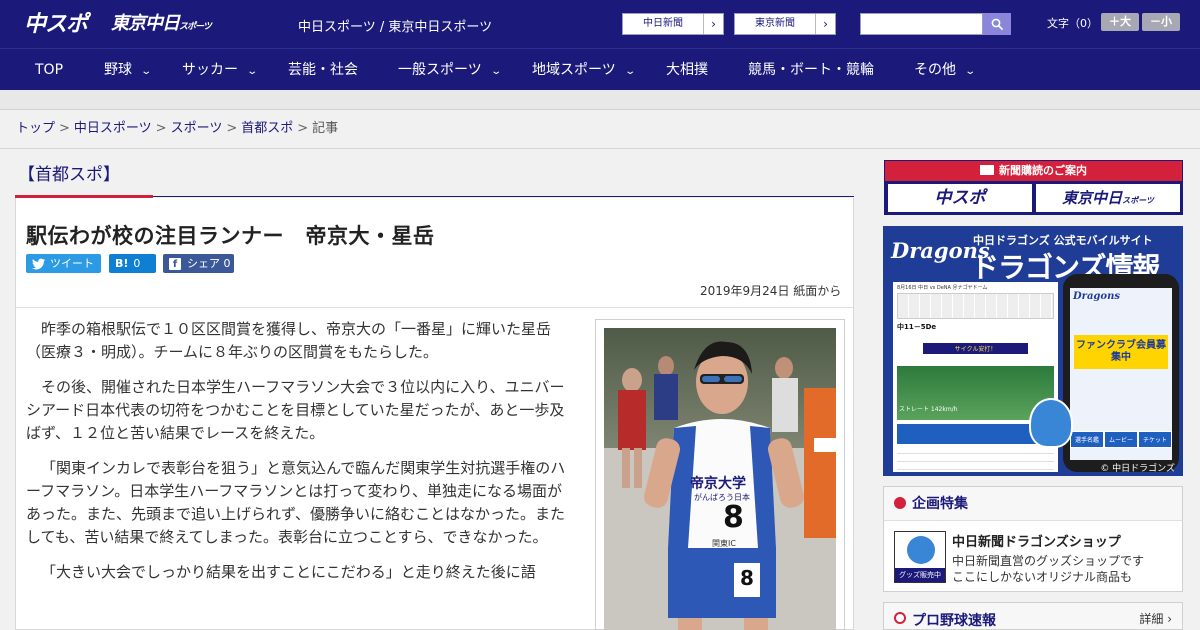  I want to click on nav-baseball-label: 野球, so click(118, 70).